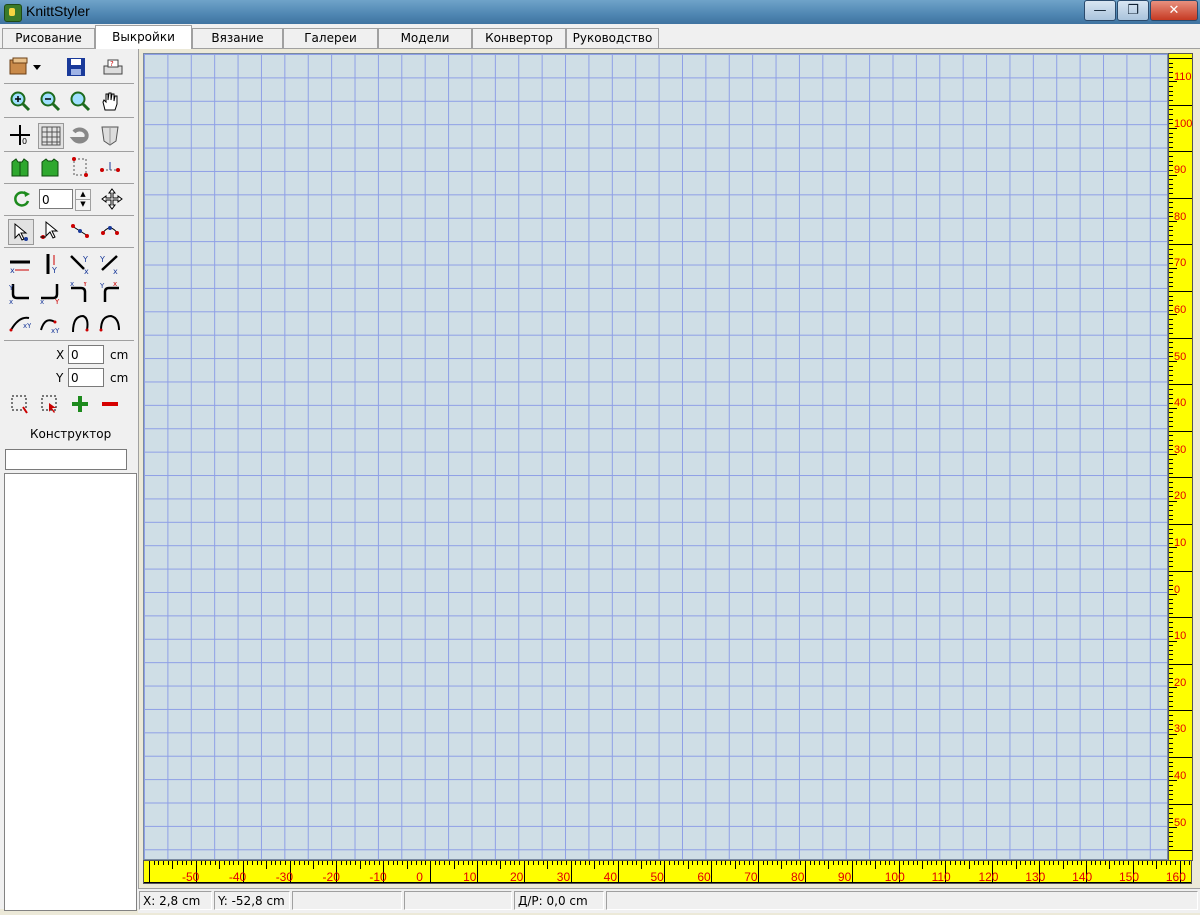  Describe the element at coordinates (519, 38) in the screenshot. I see `tab-converter: Конвертор` at that location.